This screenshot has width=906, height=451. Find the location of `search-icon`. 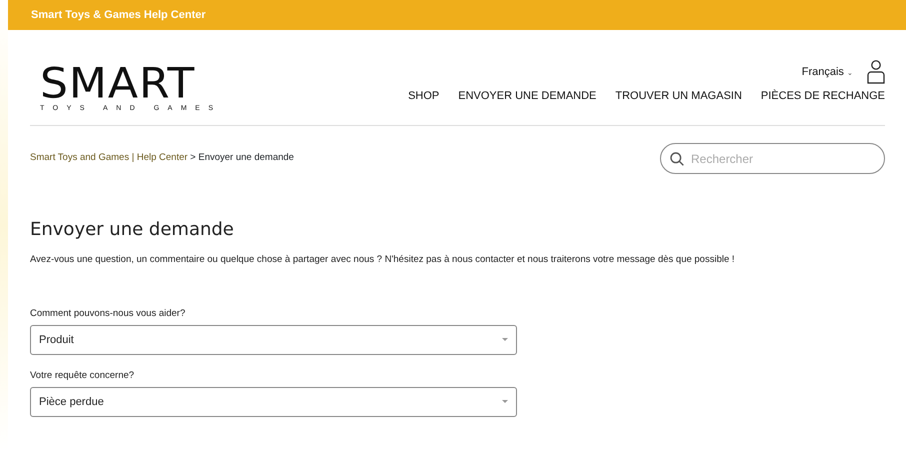

search-icon is located at coordinates (677, 159).